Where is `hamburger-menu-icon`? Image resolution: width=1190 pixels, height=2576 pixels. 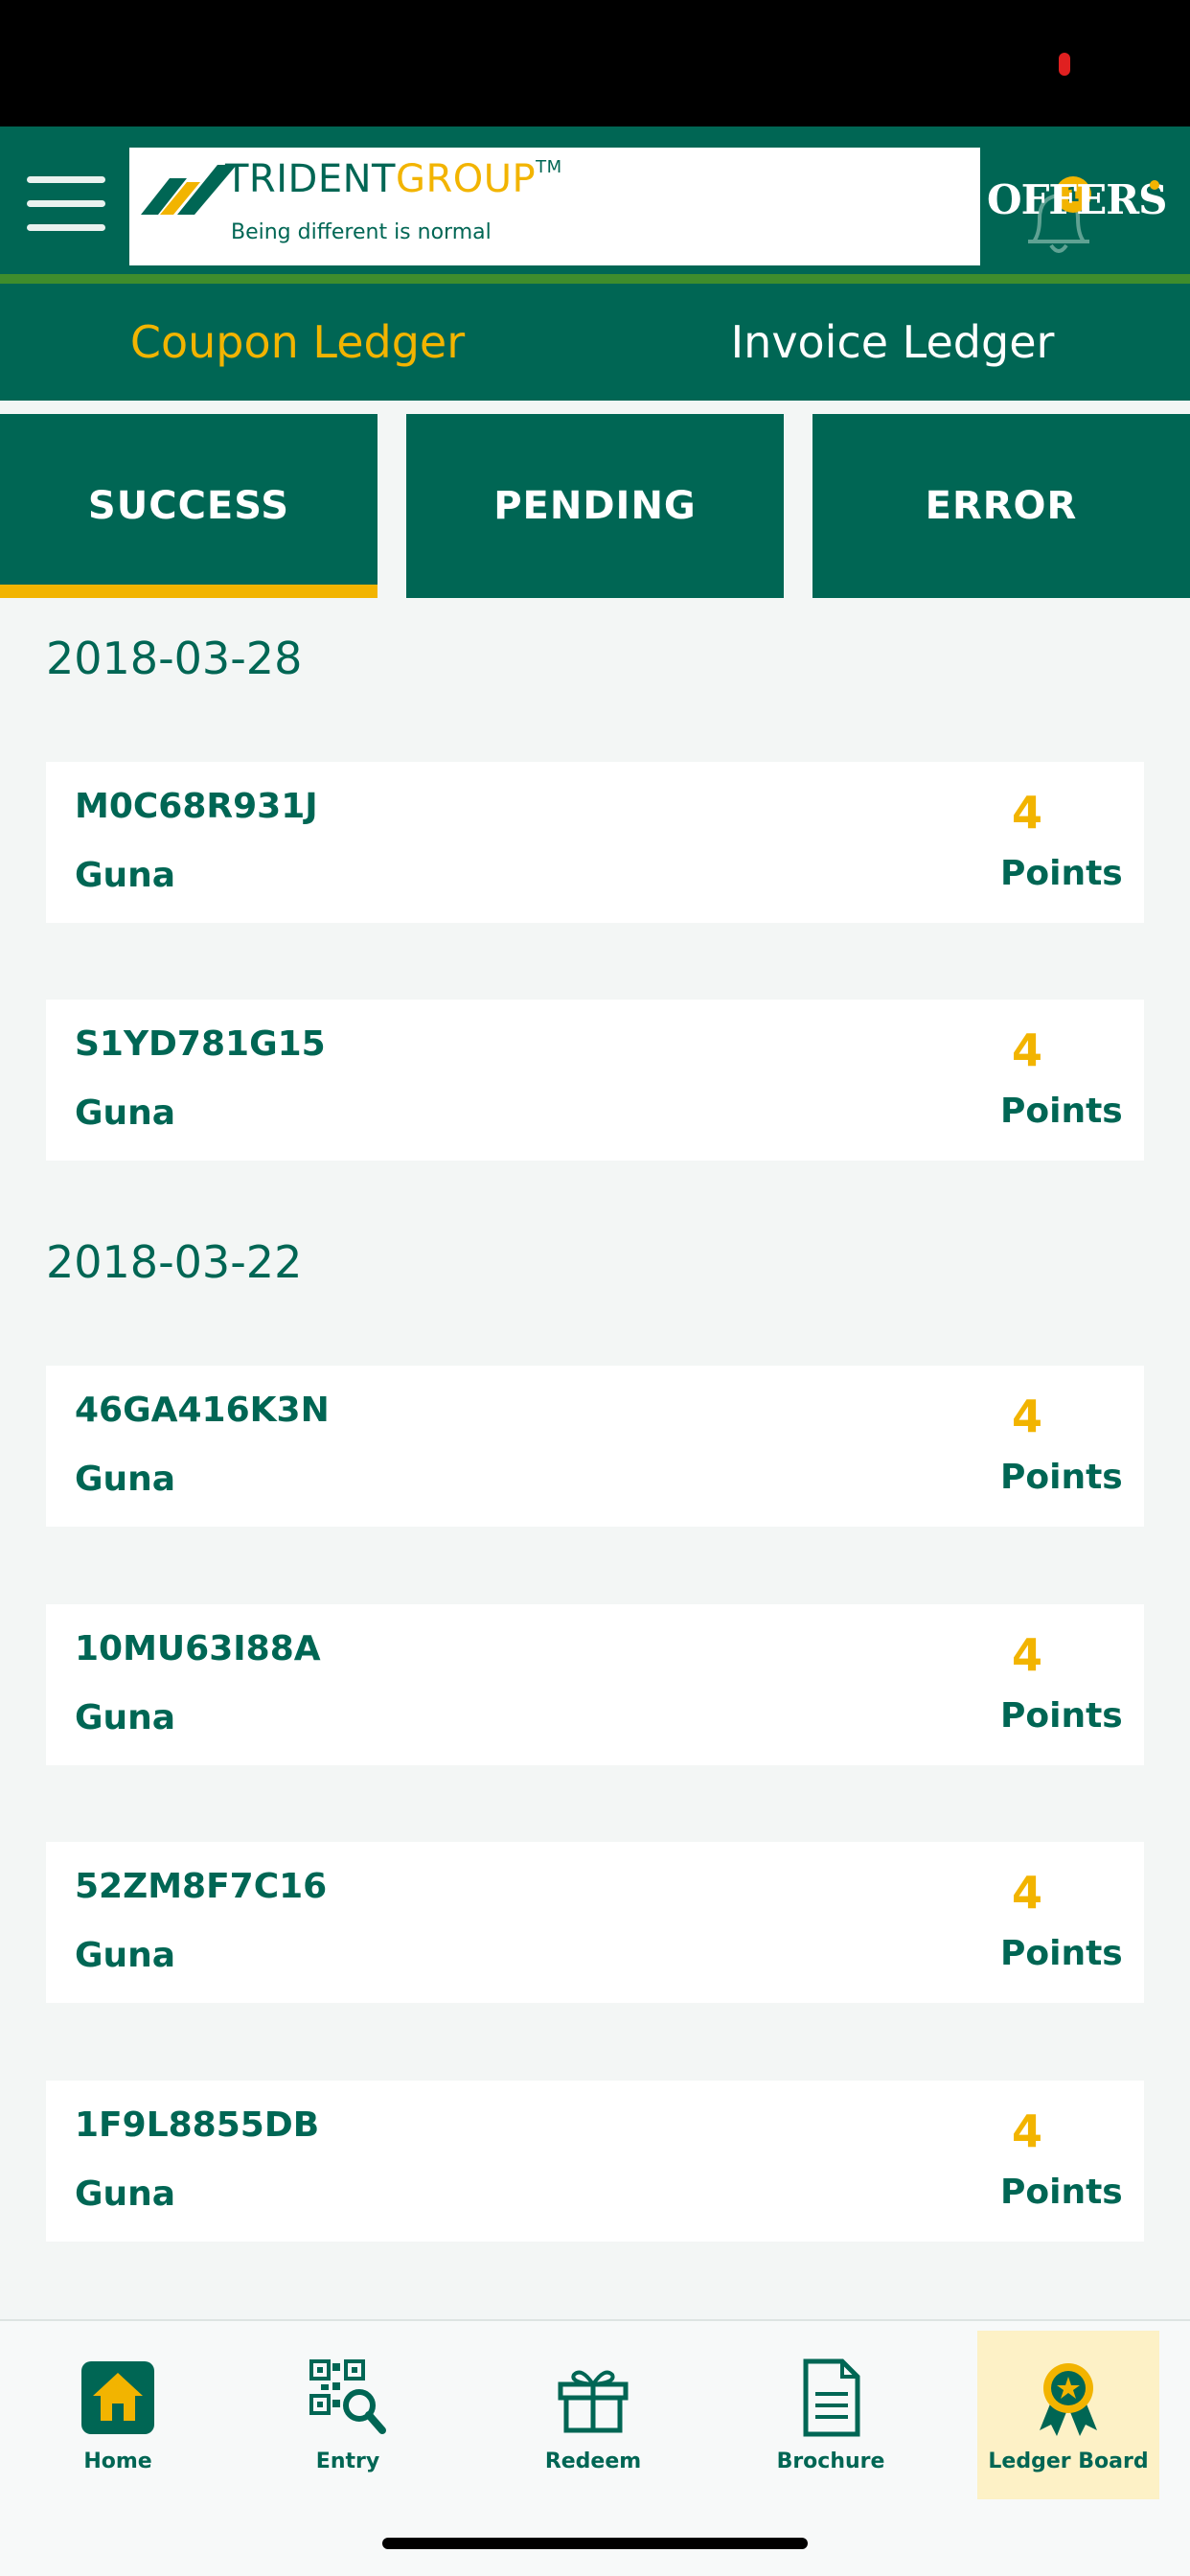 hamburger-menu-icon is located at coordinates (66, 204).